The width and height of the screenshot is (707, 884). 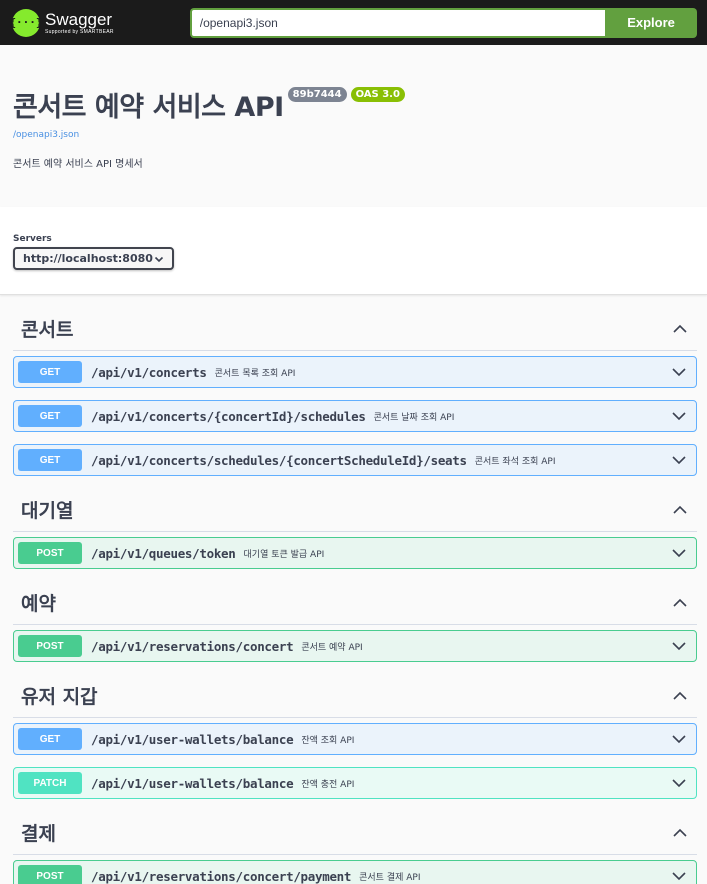 What do you see at coordinates (355, 372) in the screenshot?
I see `operation-get: GET/api/v1/concerts 콘서트 목록 조회 API` at bounding box center [355, 372].